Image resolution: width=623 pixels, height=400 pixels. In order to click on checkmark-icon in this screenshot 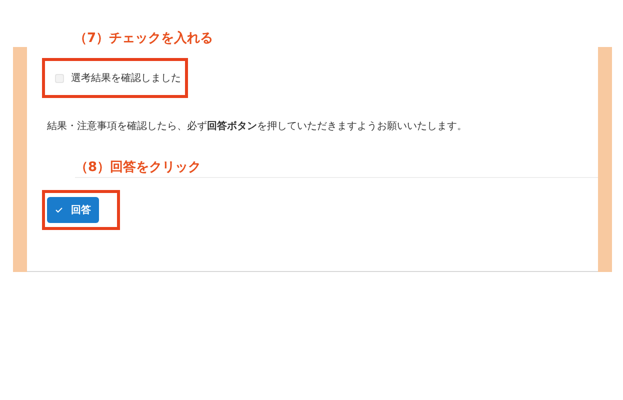, I will do `click(59, 210)`.